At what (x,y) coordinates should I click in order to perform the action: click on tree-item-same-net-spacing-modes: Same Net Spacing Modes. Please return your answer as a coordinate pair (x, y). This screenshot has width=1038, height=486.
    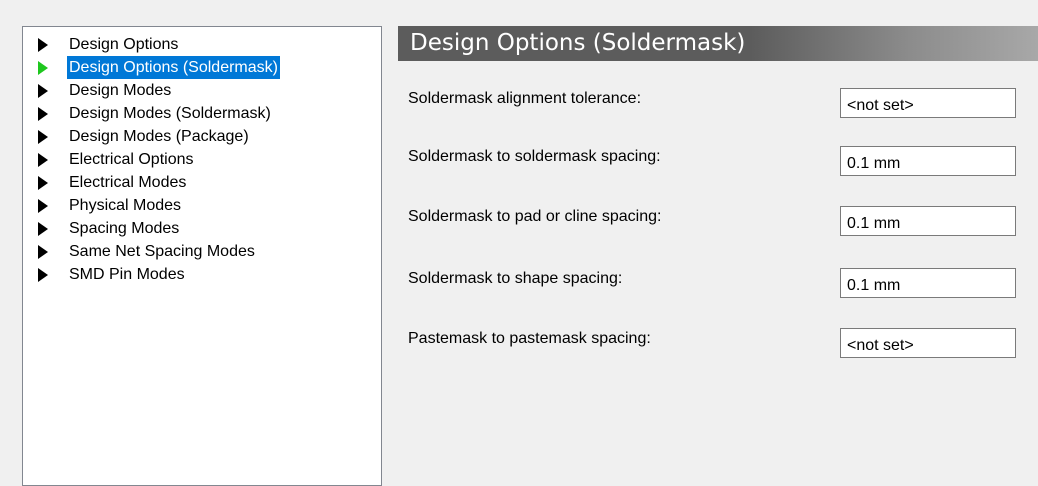
    Looking at the image, I should click on (202, 251).